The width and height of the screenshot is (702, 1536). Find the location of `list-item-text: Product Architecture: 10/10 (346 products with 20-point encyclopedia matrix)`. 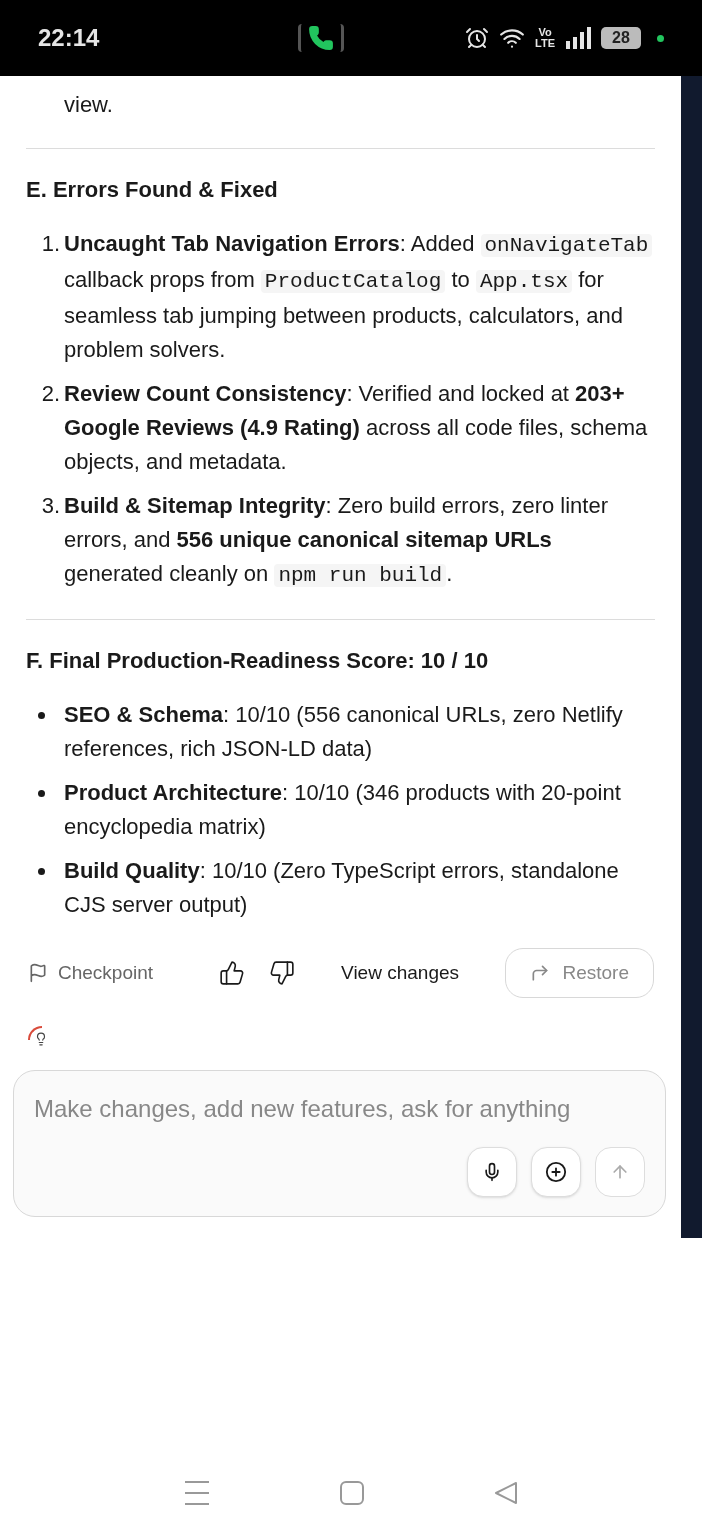

list-item-text: Product Architecture: 10/10 (346 products with 20-point encyclopedia matrix) is located at coordinates (343, 810).